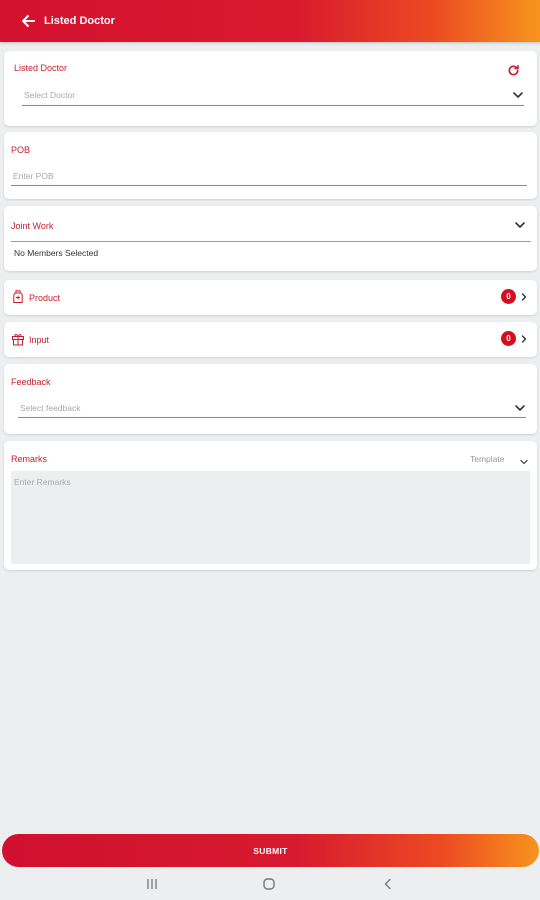 Image resolution: width=540 pixels, height=900 pixels. What do you see at coordinates (270, 224) in the screenshot?
I see `joint-work-dropdown: Joint Work` at bounding box center [270, 224].